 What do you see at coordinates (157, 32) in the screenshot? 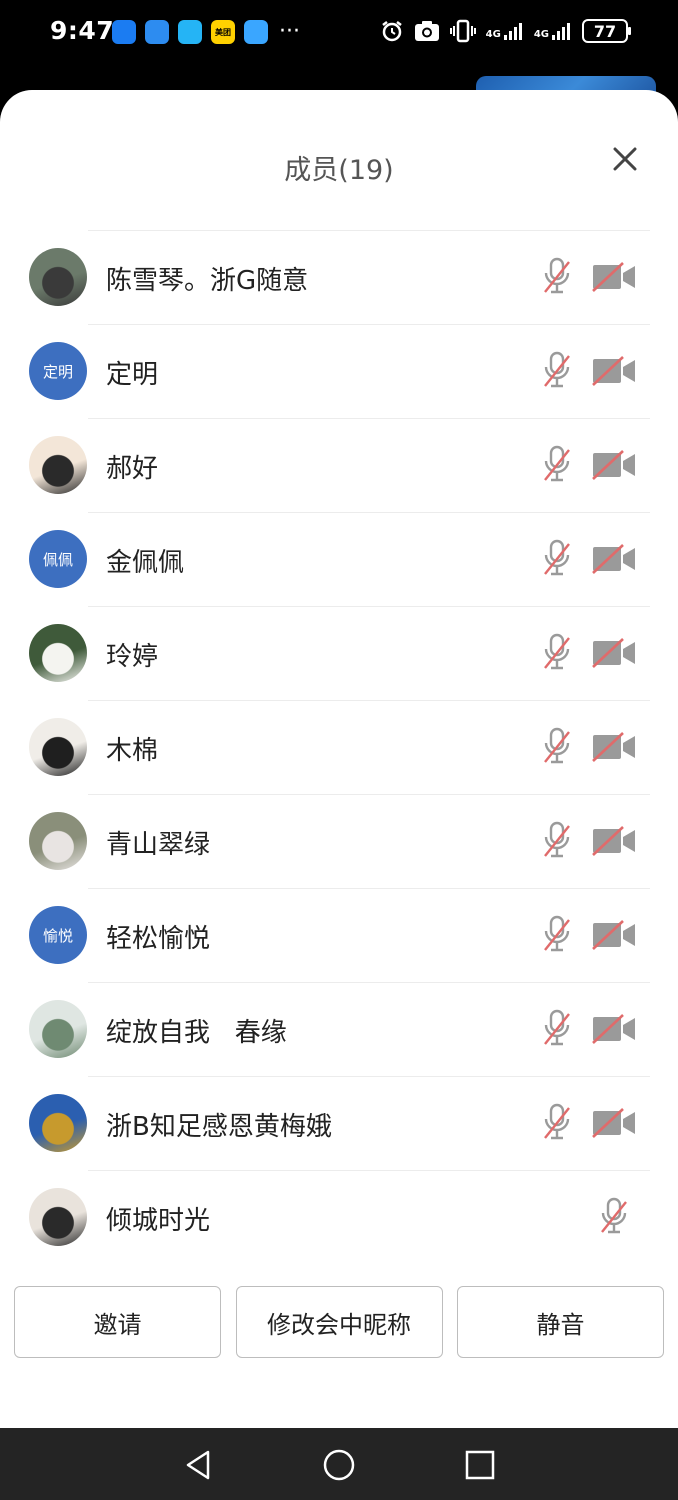
I see `chat-app-icon` at bounding box center [157, 32].